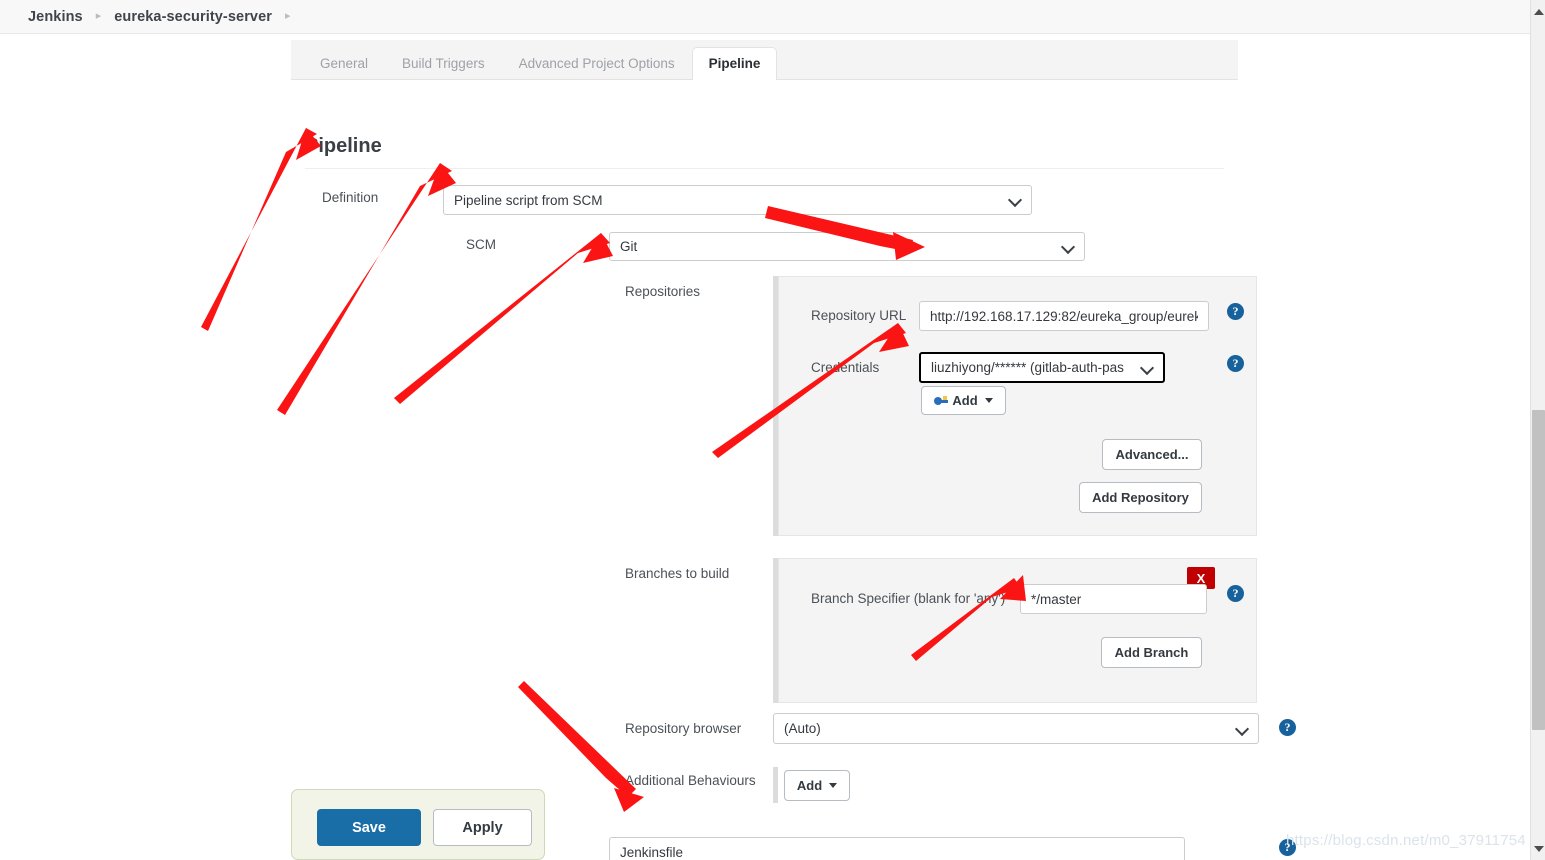 Image resolution: width=1545 pixels, height=860 pixels. Describe the element at coordinates (652, 852) in the screenshot. I see `script-path-value: Jenkinsfile` at that location.